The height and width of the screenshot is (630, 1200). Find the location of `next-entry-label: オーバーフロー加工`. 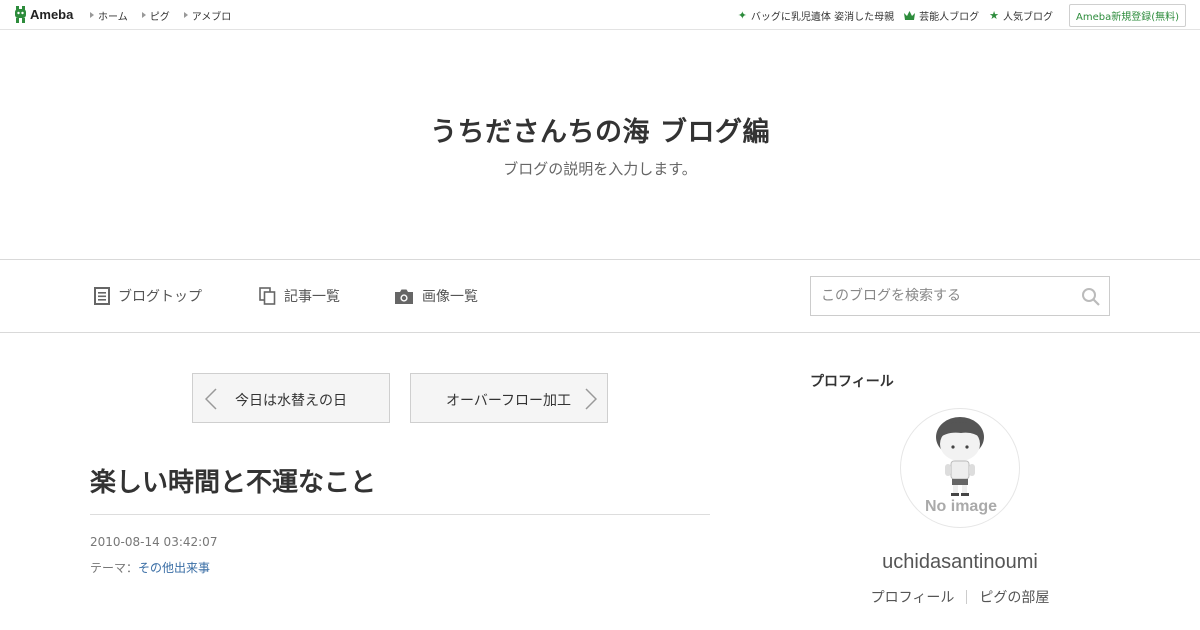

next-entry-label: オーバーフロー加工 is located at coordinates (509, 401).